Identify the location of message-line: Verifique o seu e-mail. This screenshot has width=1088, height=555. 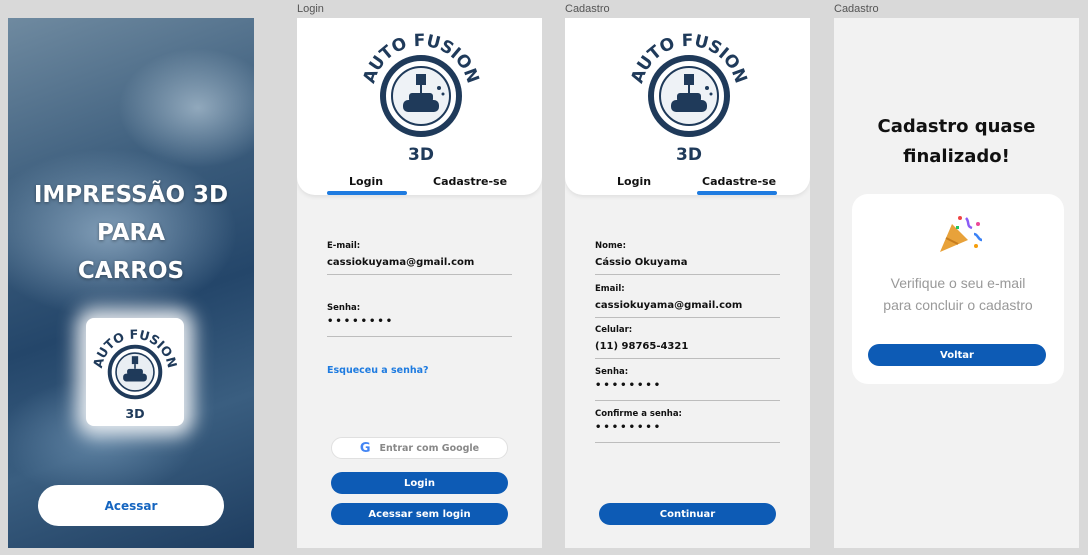
(958, 283).